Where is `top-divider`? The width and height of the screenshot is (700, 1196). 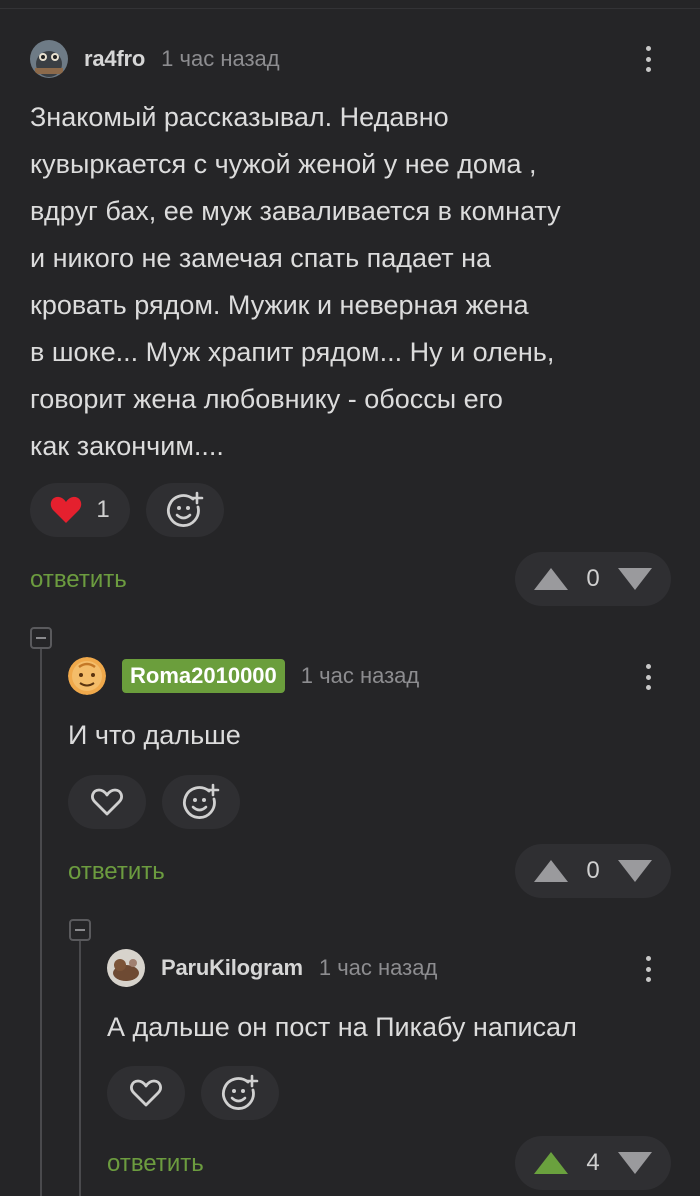 top-divider is located at coordinates (350, 8).